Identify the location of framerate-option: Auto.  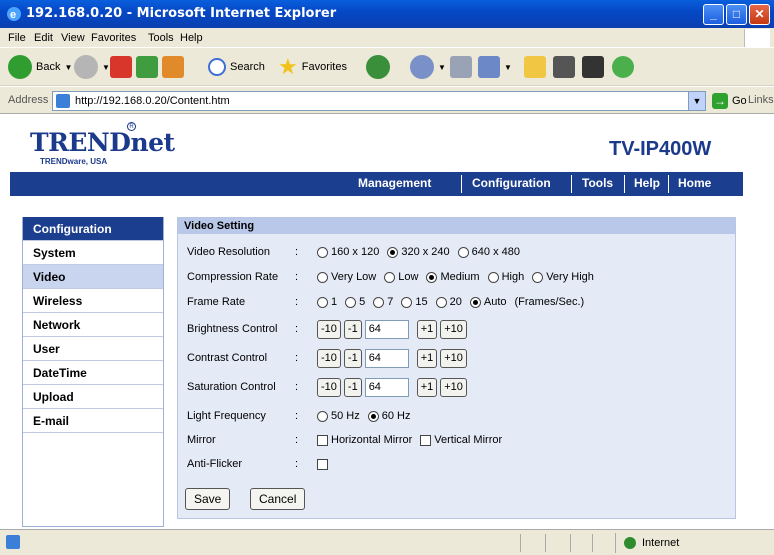
(488, 302).